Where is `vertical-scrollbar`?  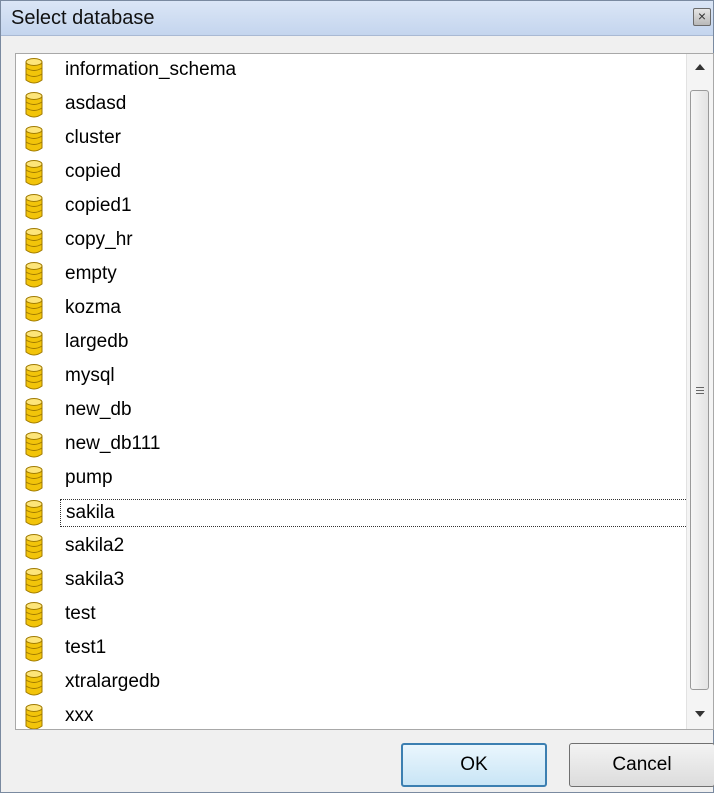 vertical-scrollbar is located at coordinates (699, 391).